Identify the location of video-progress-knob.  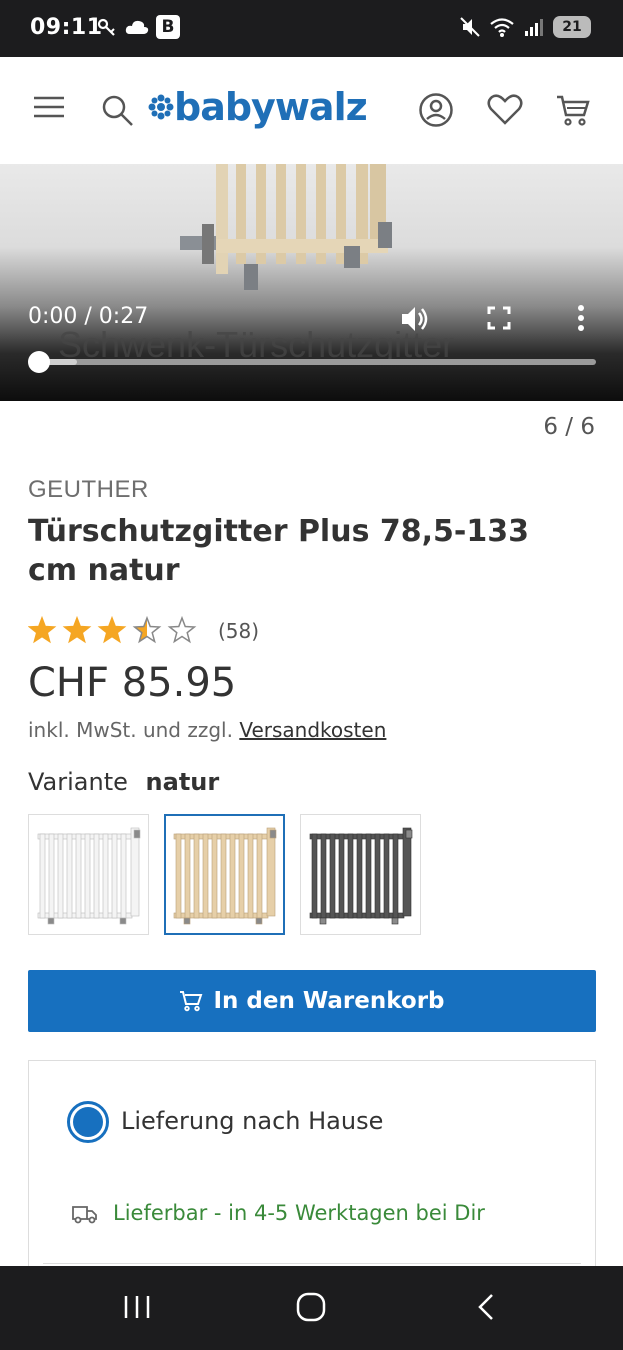
(39, 362).